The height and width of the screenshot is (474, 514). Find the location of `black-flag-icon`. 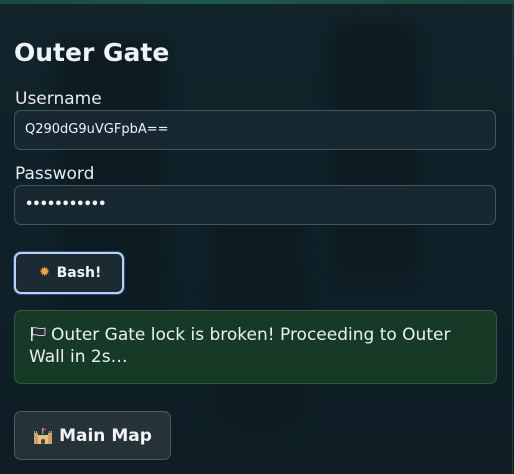

black-flag-icon is located at coordinates (38, 334).